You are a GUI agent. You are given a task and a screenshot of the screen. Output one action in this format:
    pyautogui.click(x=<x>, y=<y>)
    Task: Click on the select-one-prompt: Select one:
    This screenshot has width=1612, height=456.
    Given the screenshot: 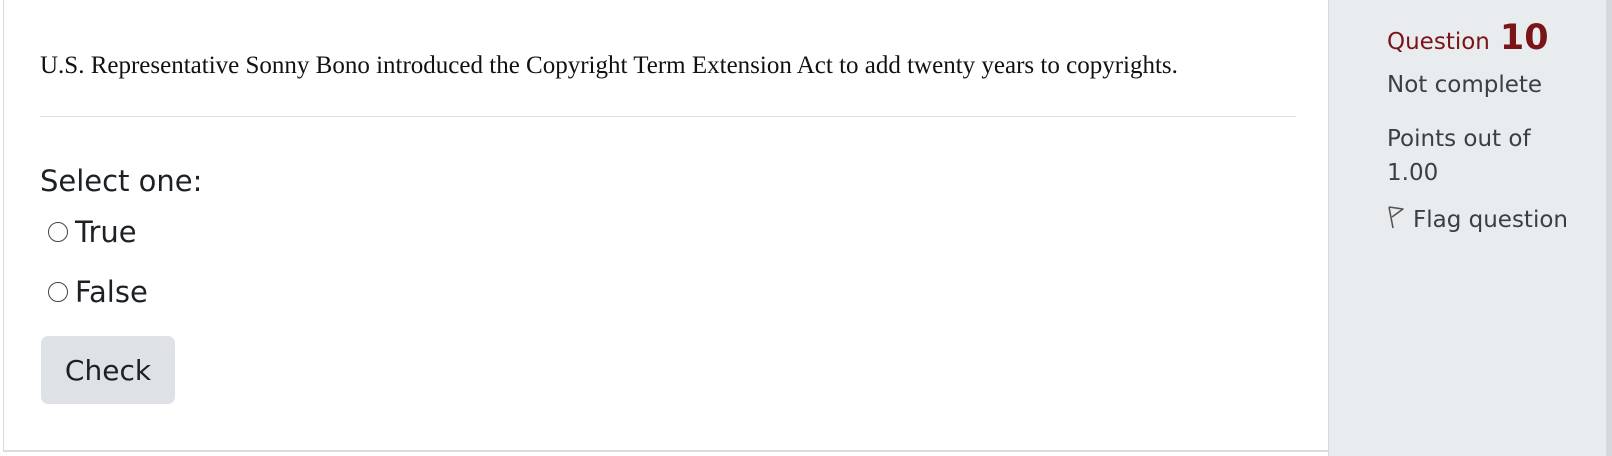 What is the action you would take?
    pyautogui.click(x=121, y=181)
    